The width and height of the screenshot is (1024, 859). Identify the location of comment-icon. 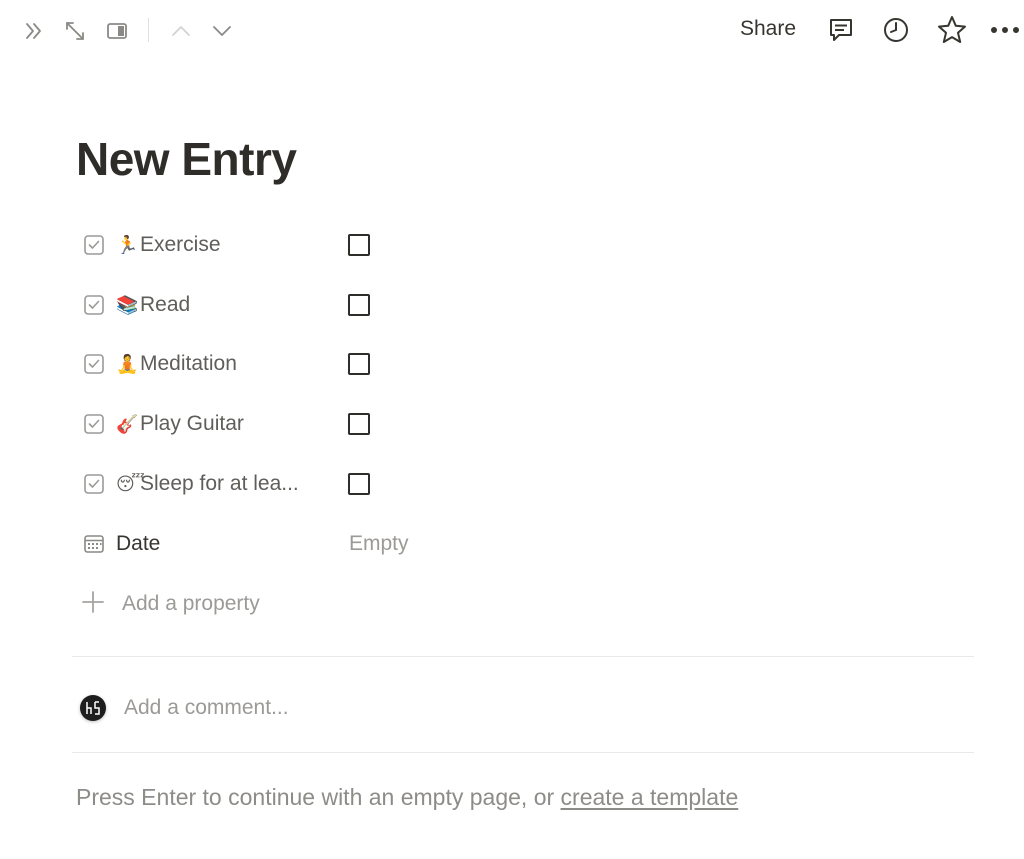
(841, 30).